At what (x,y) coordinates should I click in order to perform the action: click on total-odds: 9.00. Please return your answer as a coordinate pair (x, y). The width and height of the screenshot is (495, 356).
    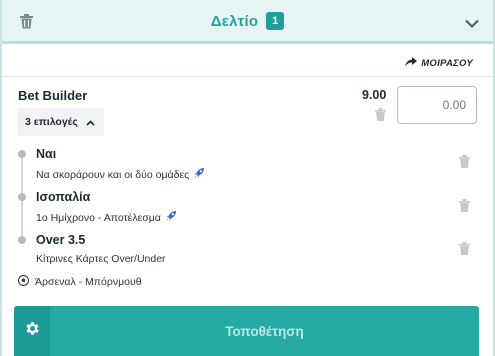
    Looking at the image, I should click on (374, 95).